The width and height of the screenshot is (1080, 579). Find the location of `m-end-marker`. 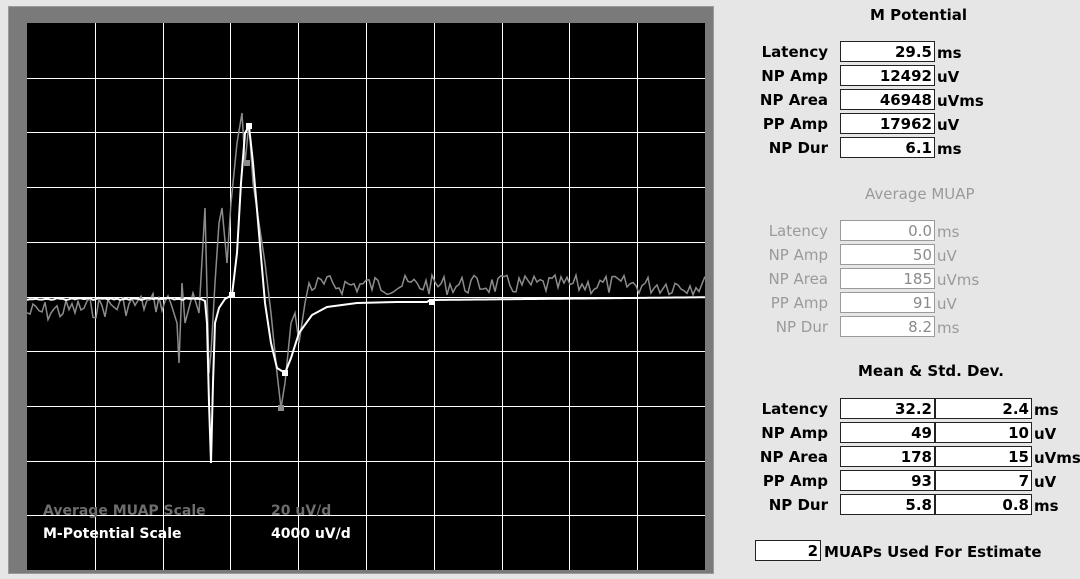

m-end-marker is located at coordinates (432, 302).